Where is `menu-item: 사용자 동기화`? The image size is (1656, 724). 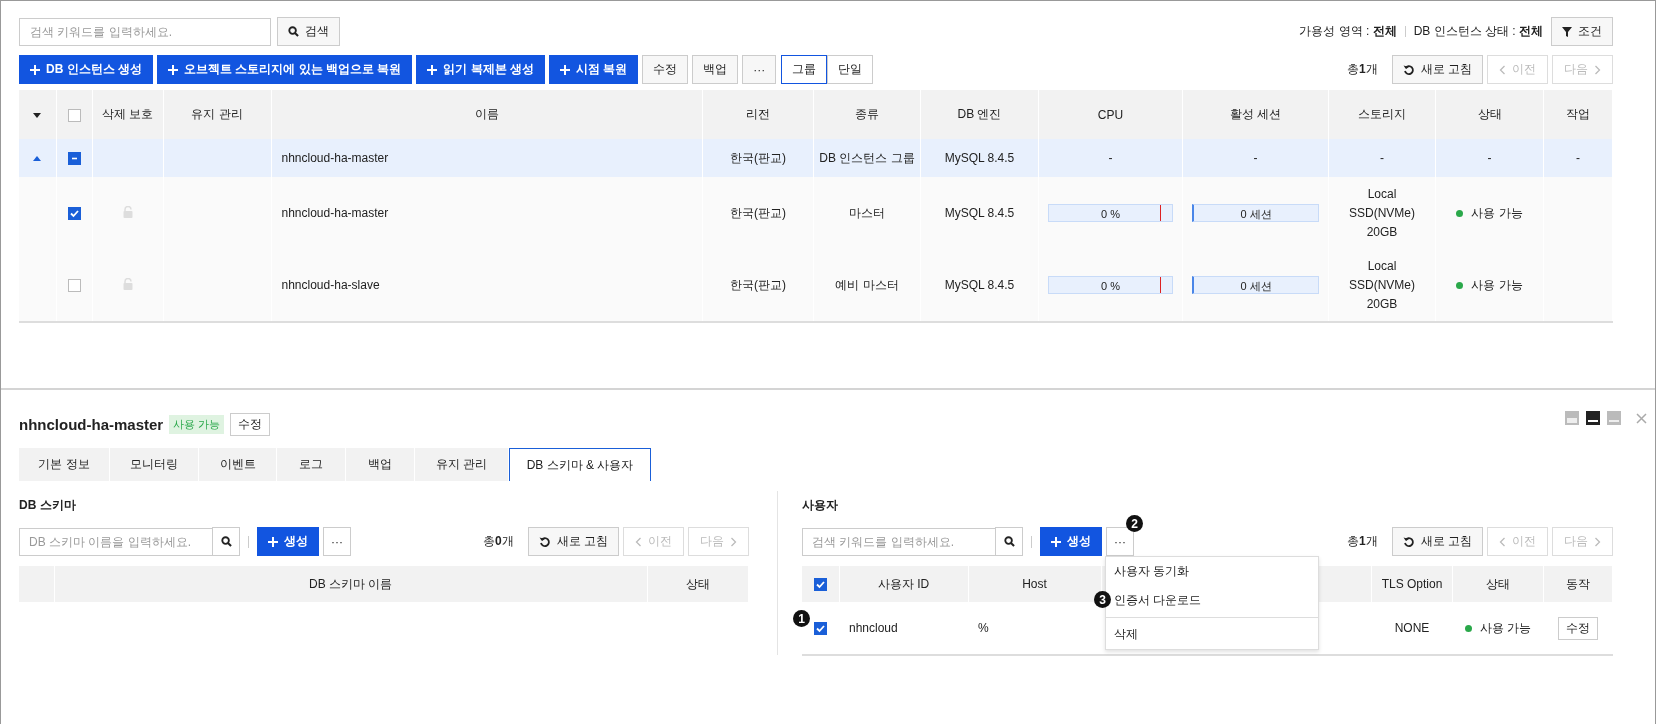
menu-item: 사용자 동기화 is located at coordinates (1152, 571).